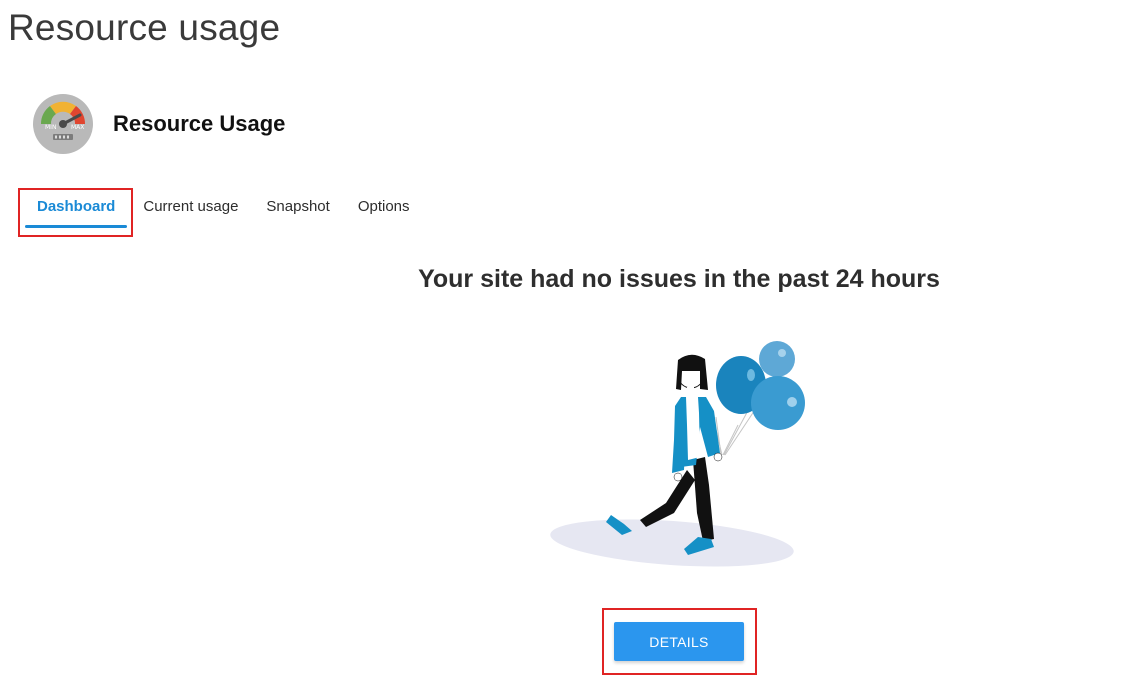 The width and height of the screenshot is (1135, 684). What do you see at coordinates (199, 123) in the screenshot?
I see `app-name: Resource Usage` at bounding box center [199, 123].